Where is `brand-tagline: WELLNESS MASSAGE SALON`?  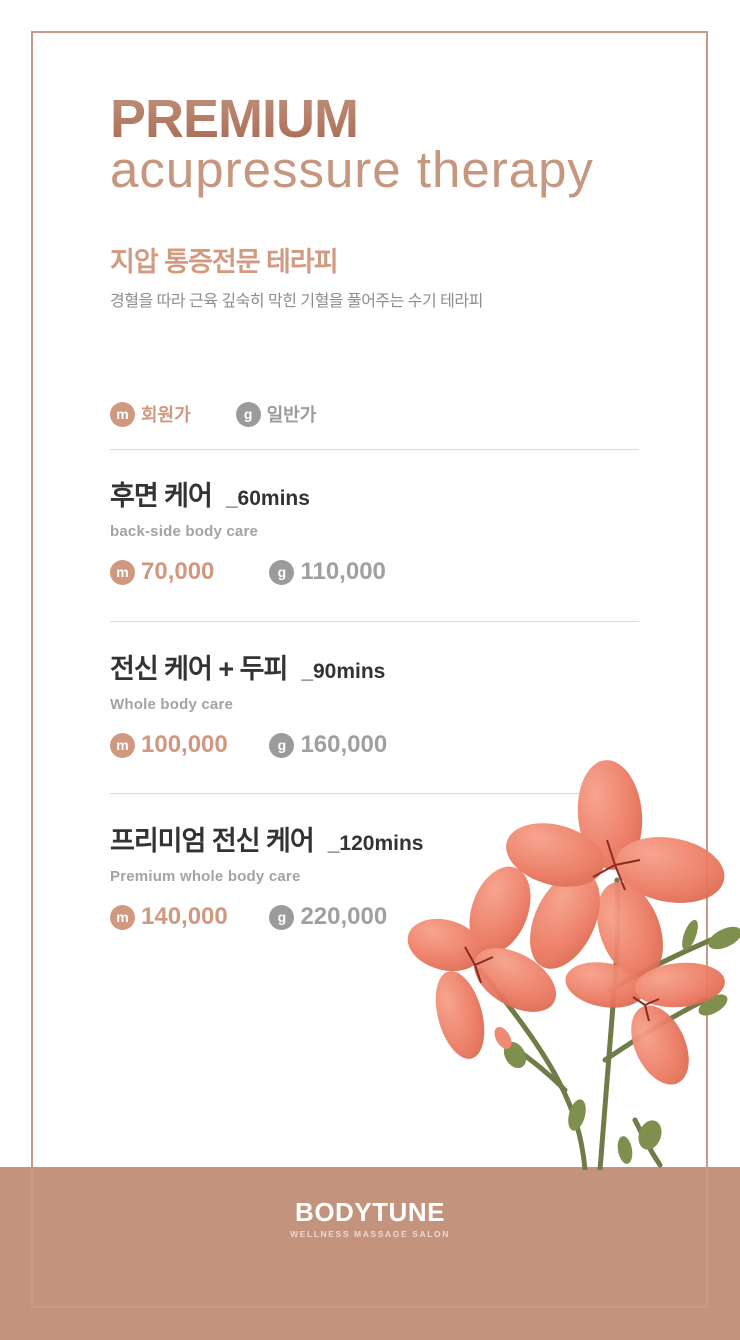 brand-tagline: WELLNESS MASSAGE SALON is located at coordinates (370, 1234).